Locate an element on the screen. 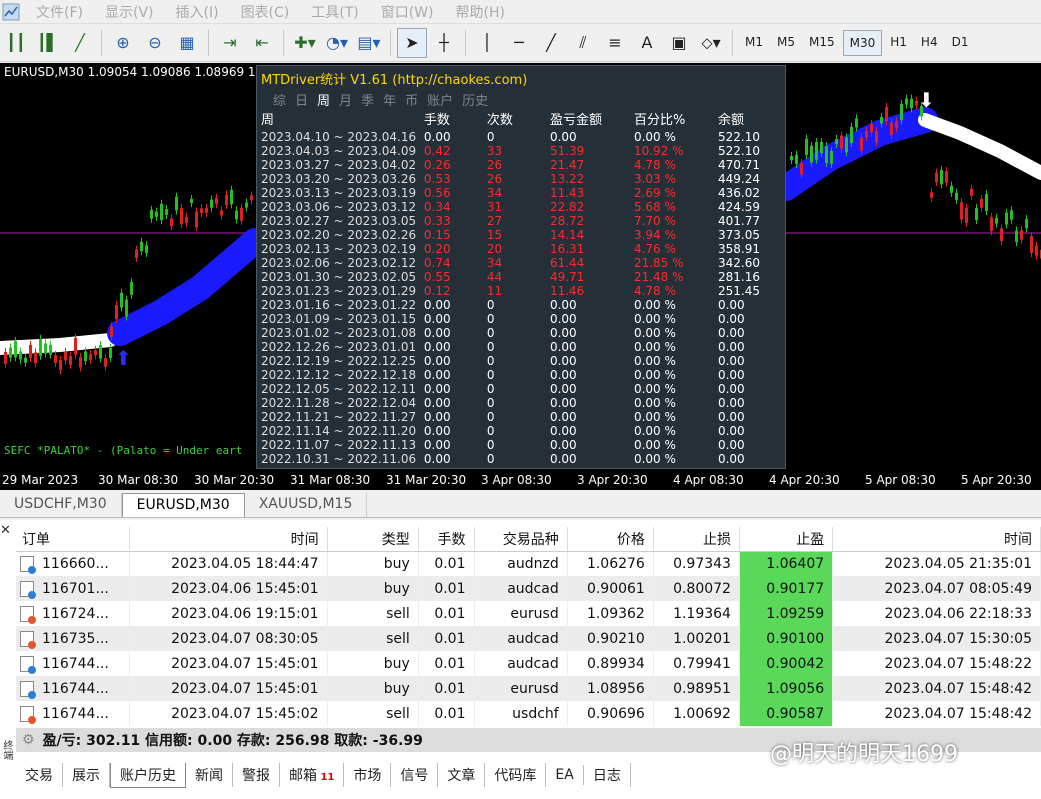 Image resolution: width=1041 pixels, height=799 pixels. menu-item: 显示(V) is located at coordinates (130, 12).